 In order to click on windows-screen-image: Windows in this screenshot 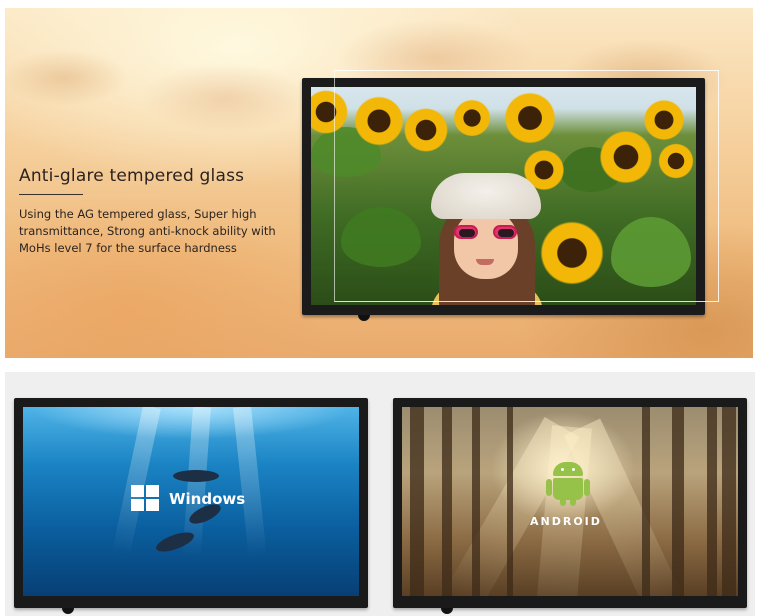, I will do `click(191, 501)`.